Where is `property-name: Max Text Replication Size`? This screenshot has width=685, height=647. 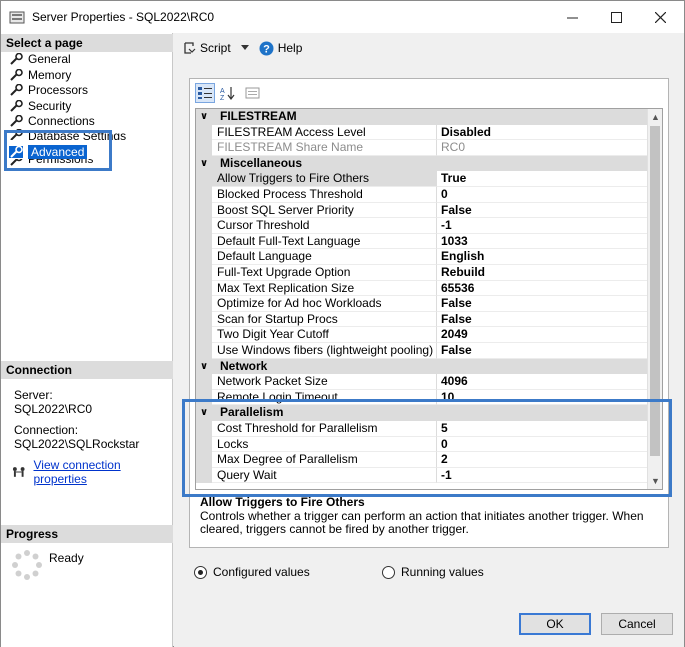 property-name: Max Text Replication Size is located at coordinates (324, 288).